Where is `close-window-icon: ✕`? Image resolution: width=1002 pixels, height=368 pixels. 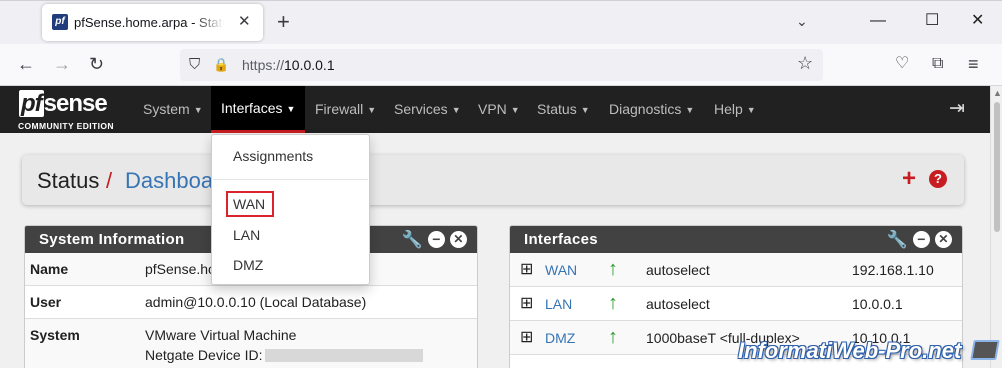
close-window-icon: ✕ is located at coordinates (977, 21).